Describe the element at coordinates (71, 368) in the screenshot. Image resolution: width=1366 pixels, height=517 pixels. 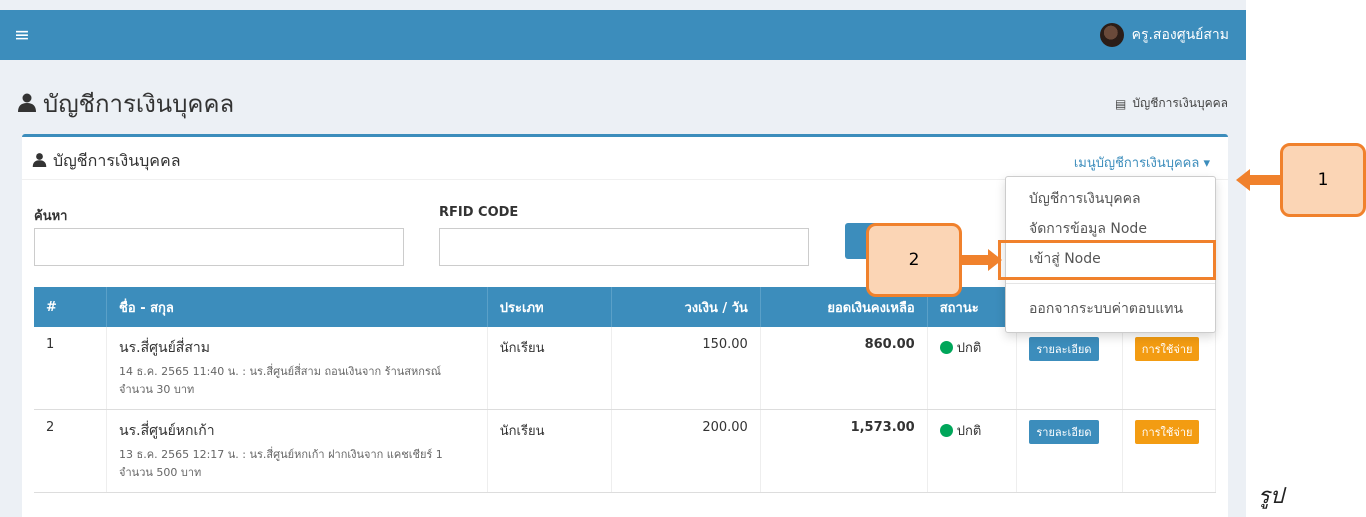
I see `row-number: 1` at that location.